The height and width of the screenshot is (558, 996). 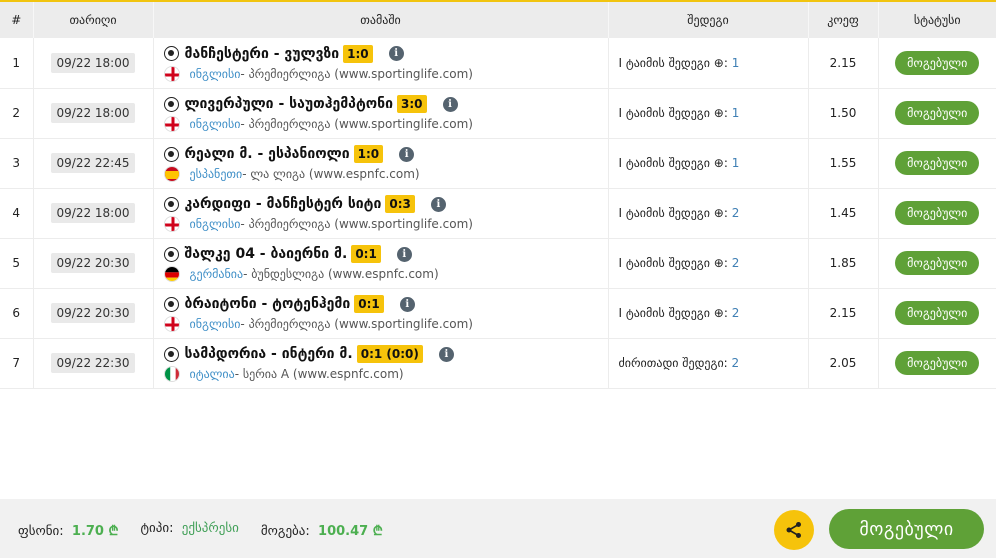 I want to click on match-teams: რეალი მ. - ესპანიოლი, so click(x=267, y=154).